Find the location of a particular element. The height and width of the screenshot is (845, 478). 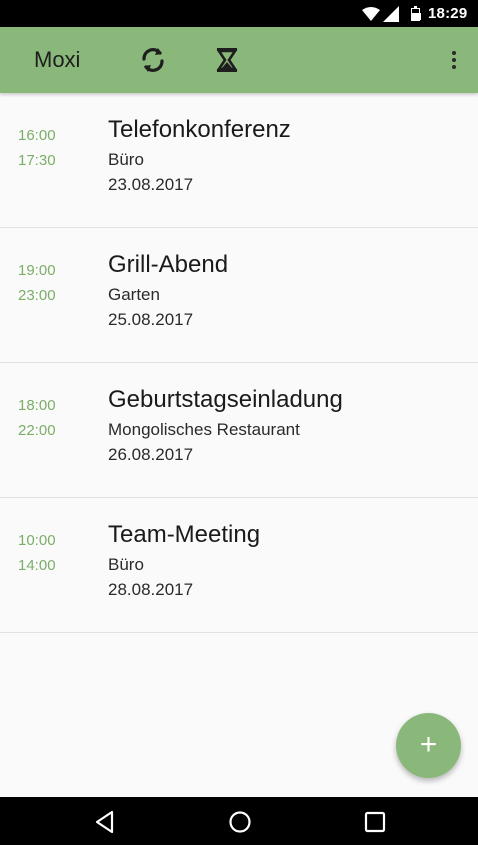

event-end-time: 14:00 is located at coordinates (37, 565).